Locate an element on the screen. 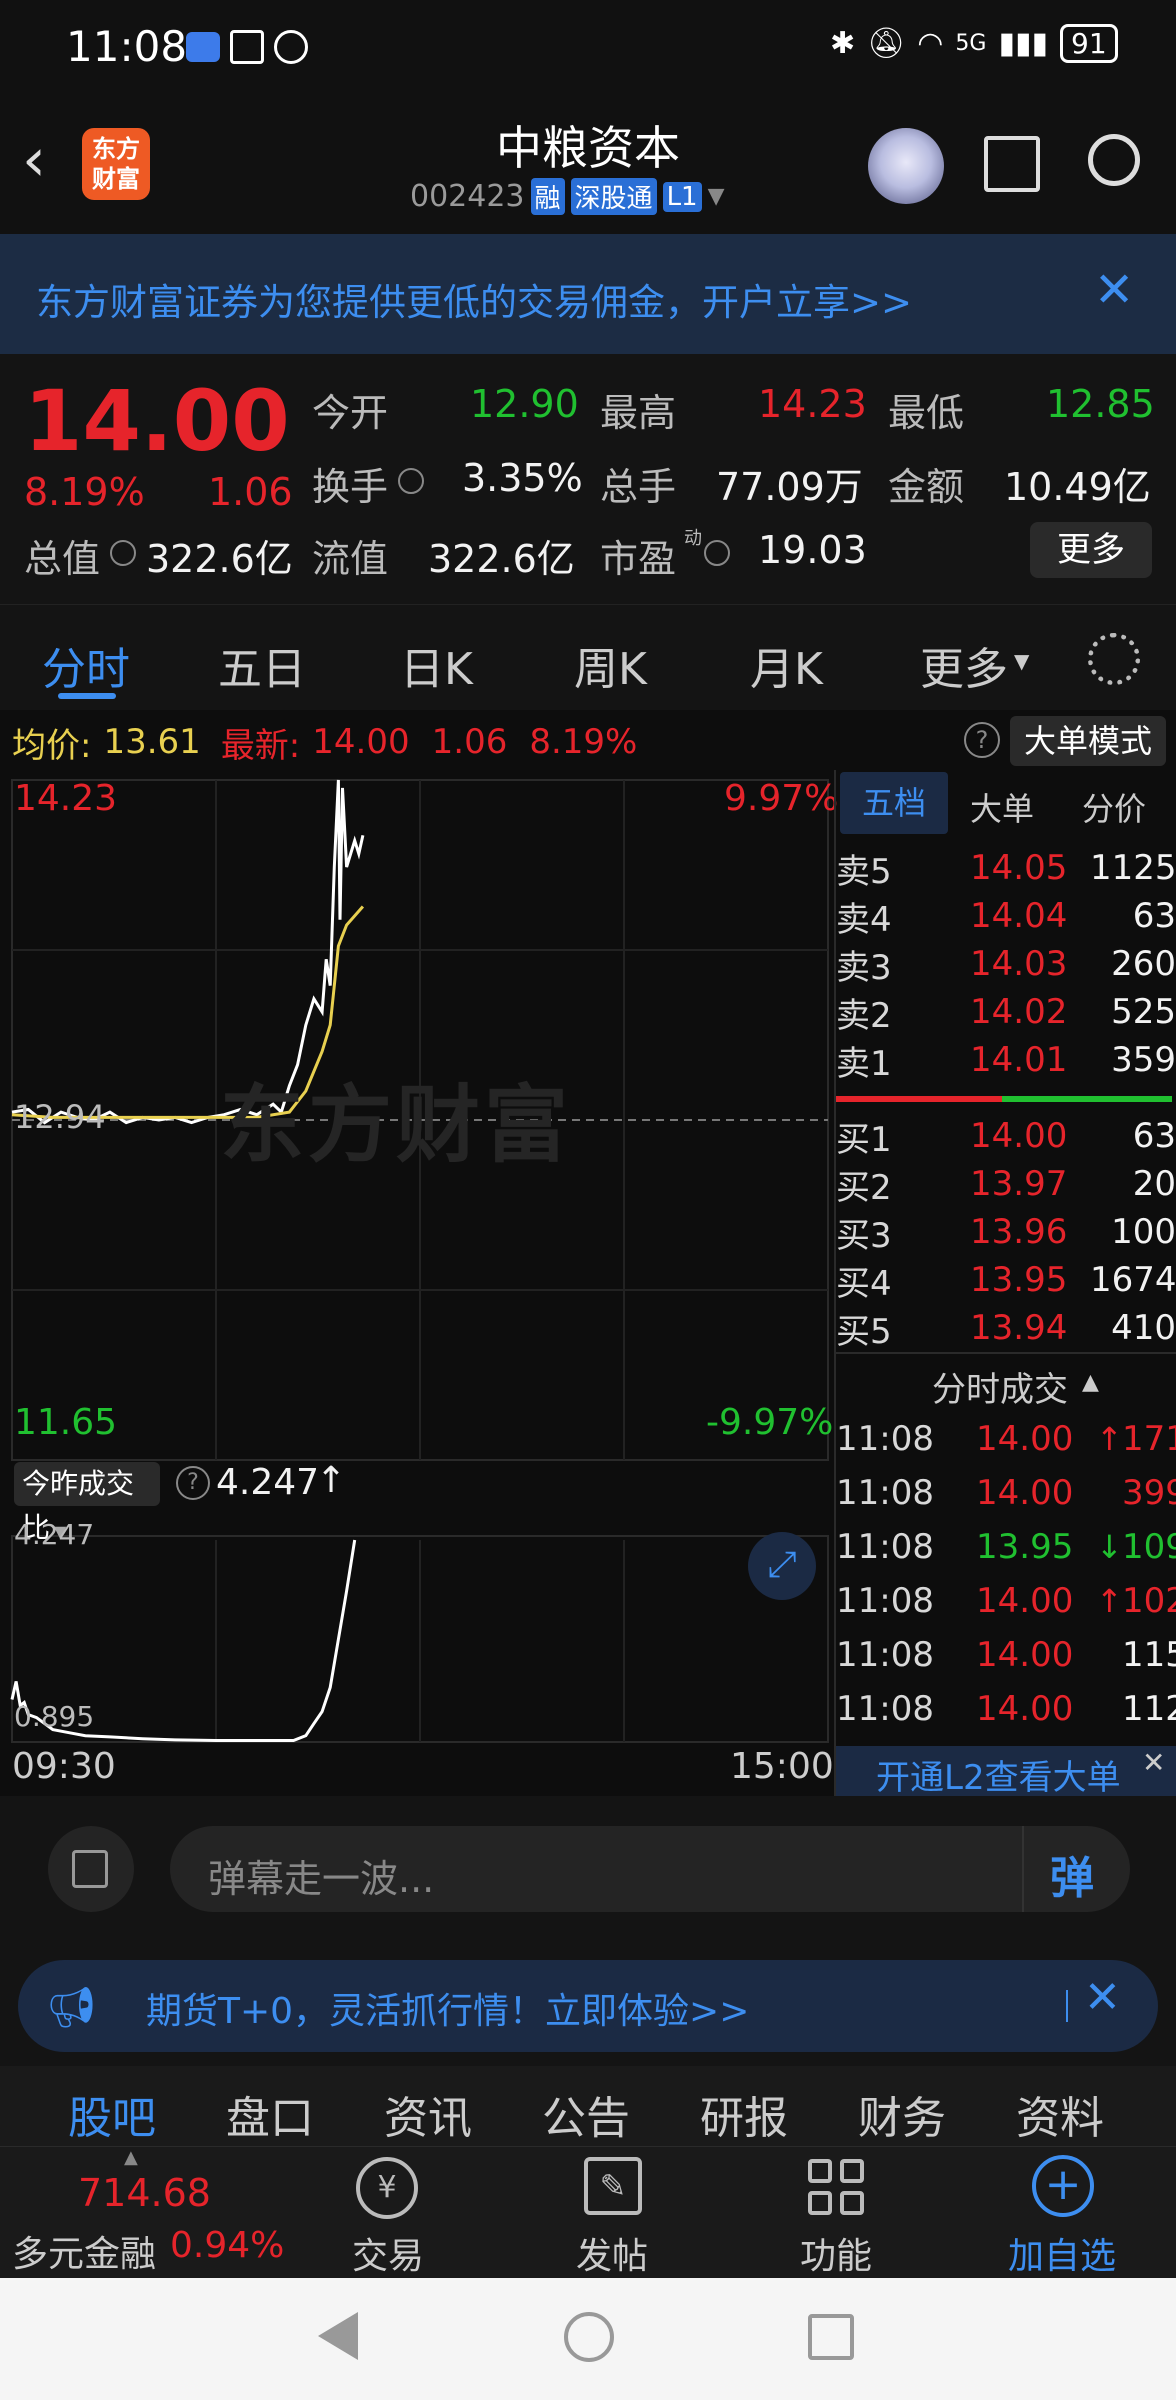 This screenshot has width=1176, height=2400. l2-upsell-text: 开通L2查看大单 is located at coordinates (998, 1774).